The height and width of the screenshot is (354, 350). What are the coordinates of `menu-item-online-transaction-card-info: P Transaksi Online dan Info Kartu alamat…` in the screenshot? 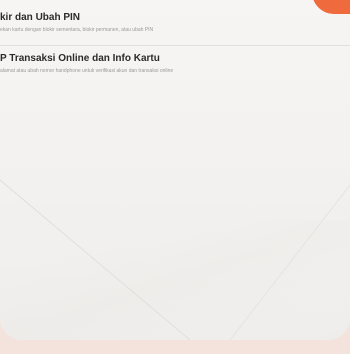 It's located at (175, 66).